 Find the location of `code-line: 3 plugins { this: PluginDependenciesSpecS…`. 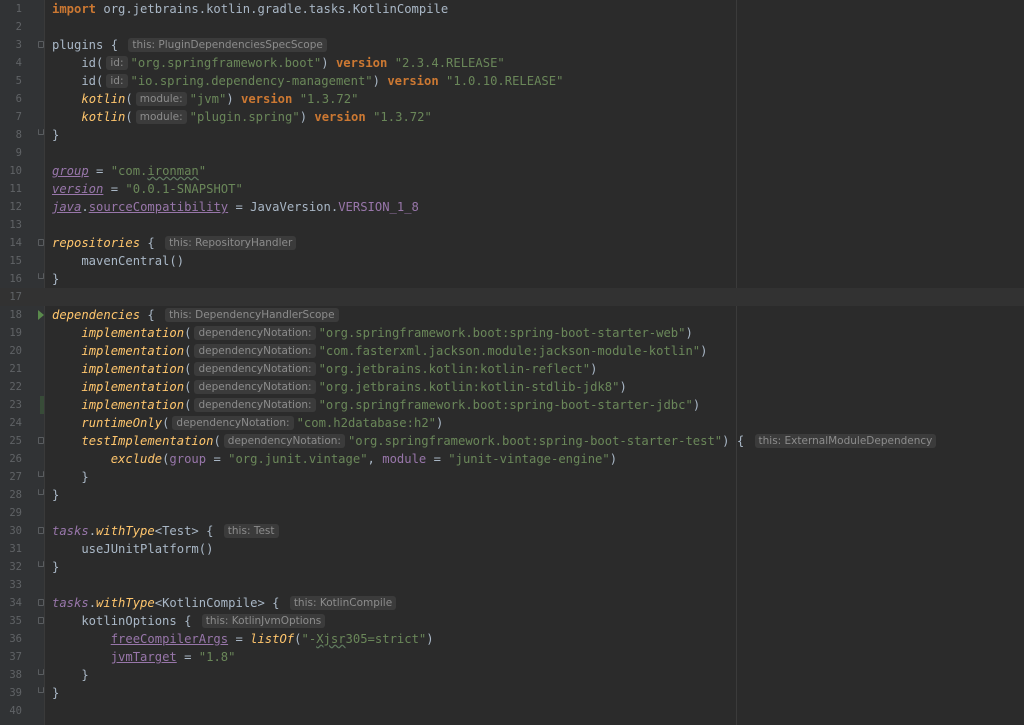

code-line: 3 plugins { this: PluginDependenciesSpecS… is located at coordinates (512, 45).